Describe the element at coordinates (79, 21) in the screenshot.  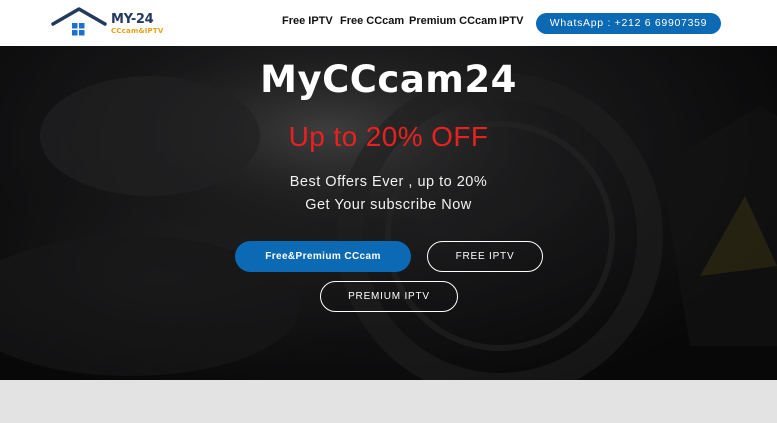
I see `house-icon` at that location.